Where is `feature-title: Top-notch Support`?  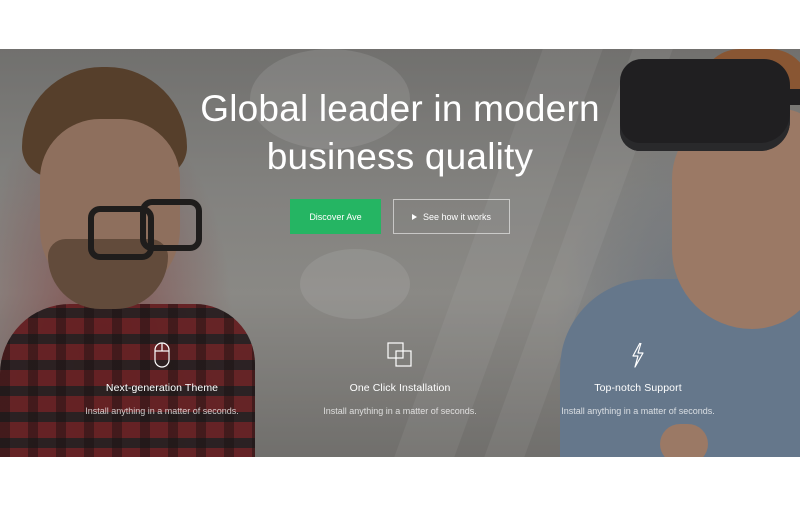 feature-title: Top-notch Support is located at coordinates (638, 388).